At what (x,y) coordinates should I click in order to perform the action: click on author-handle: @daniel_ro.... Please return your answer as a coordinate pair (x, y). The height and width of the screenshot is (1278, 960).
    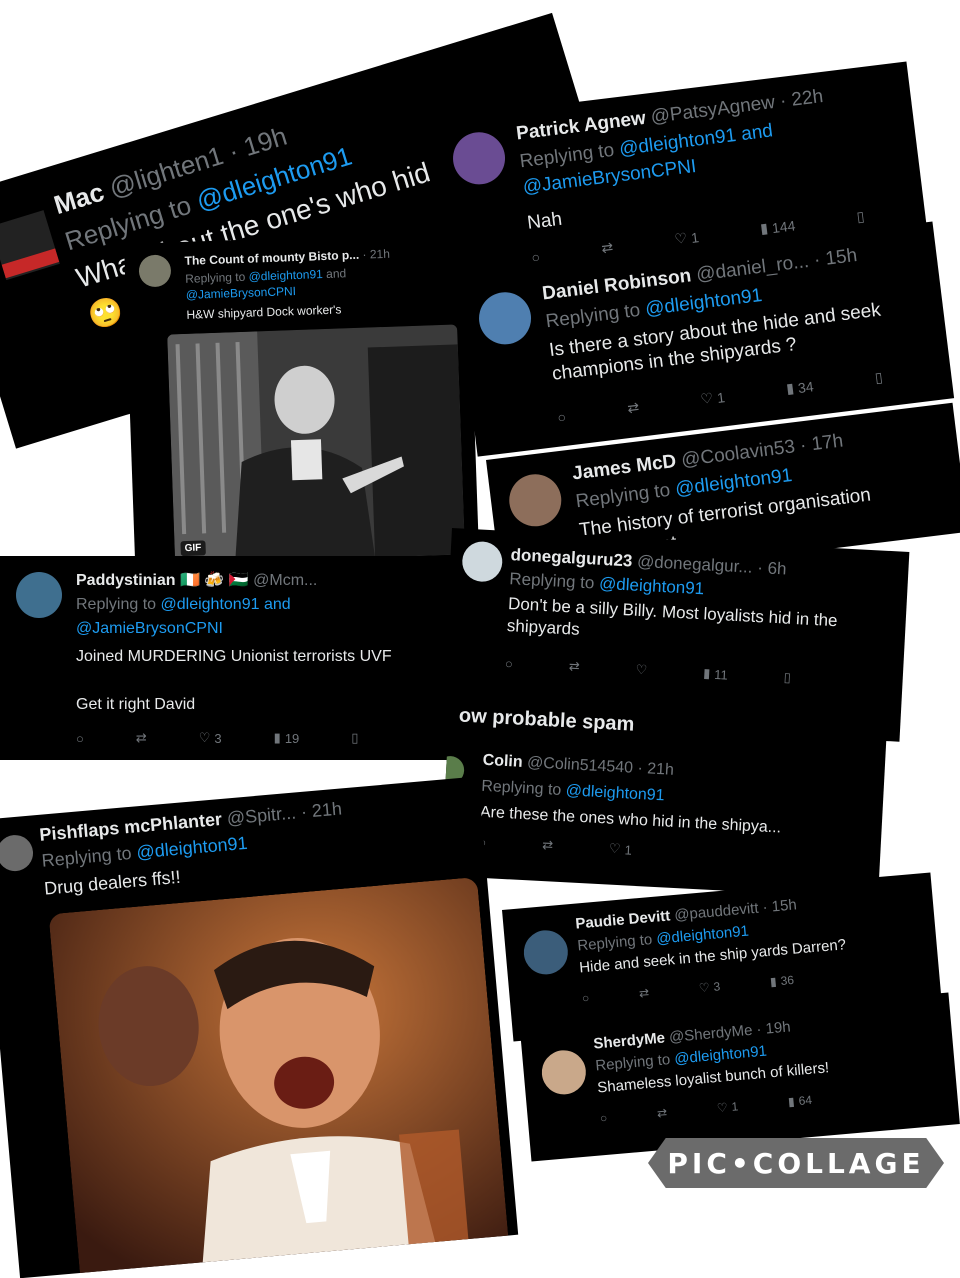
    Looking at the image, I should click on (752, 268).